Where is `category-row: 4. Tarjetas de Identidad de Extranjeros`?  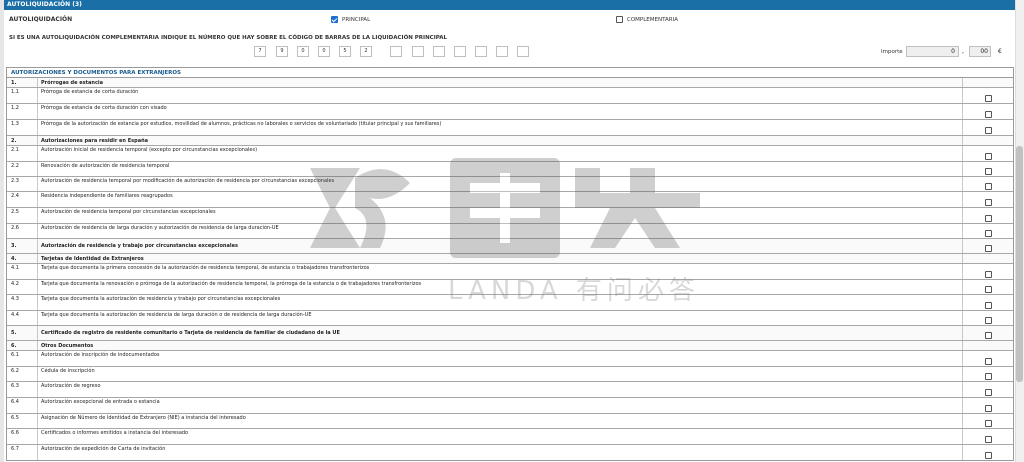 category-row: 4. Tarjetas de Identidad de Extranjeros is located at coordinates (510, 259).